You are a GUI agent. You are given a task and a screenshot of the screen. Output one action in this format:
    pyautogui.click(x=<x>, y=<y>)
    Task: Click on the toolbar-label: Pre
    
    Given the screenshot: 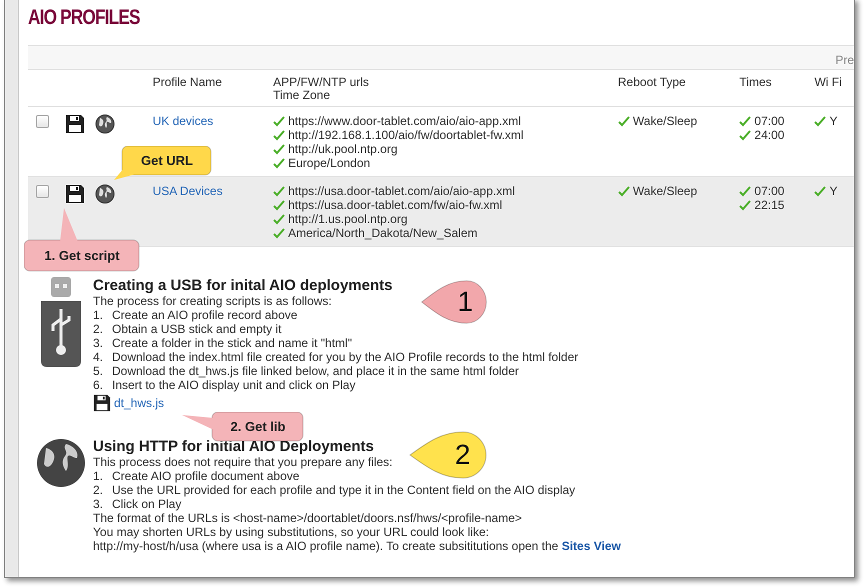 What is the action you would take?
    pyautogui.click(x=844, y=60)
    